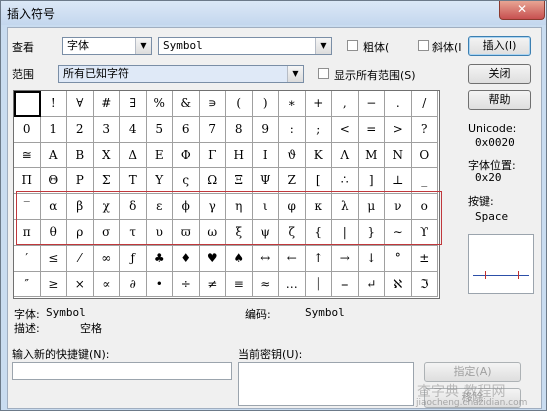  Describe the element at coordinates (345, 258) in the screenshot. I see `symbol-cell: →` at that location.